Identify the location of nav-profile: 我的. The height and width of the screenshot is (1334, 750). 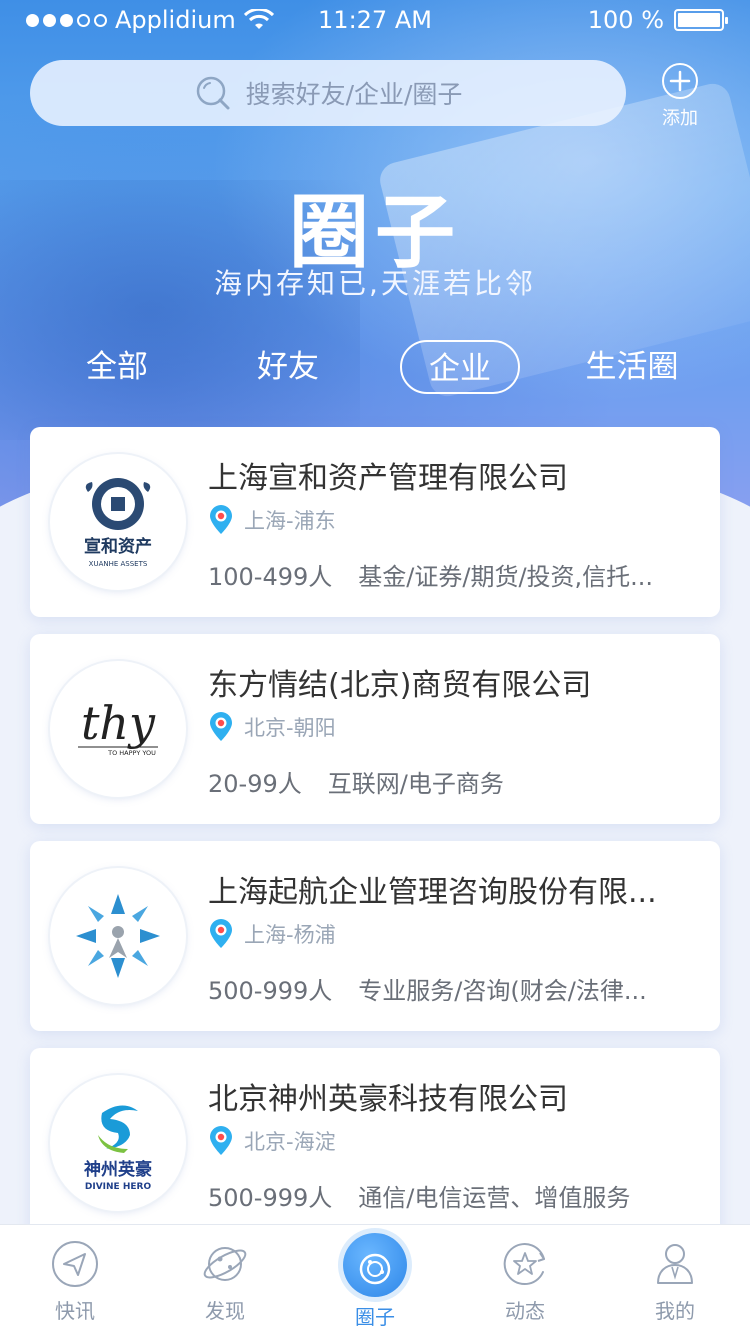
(675, 1279).